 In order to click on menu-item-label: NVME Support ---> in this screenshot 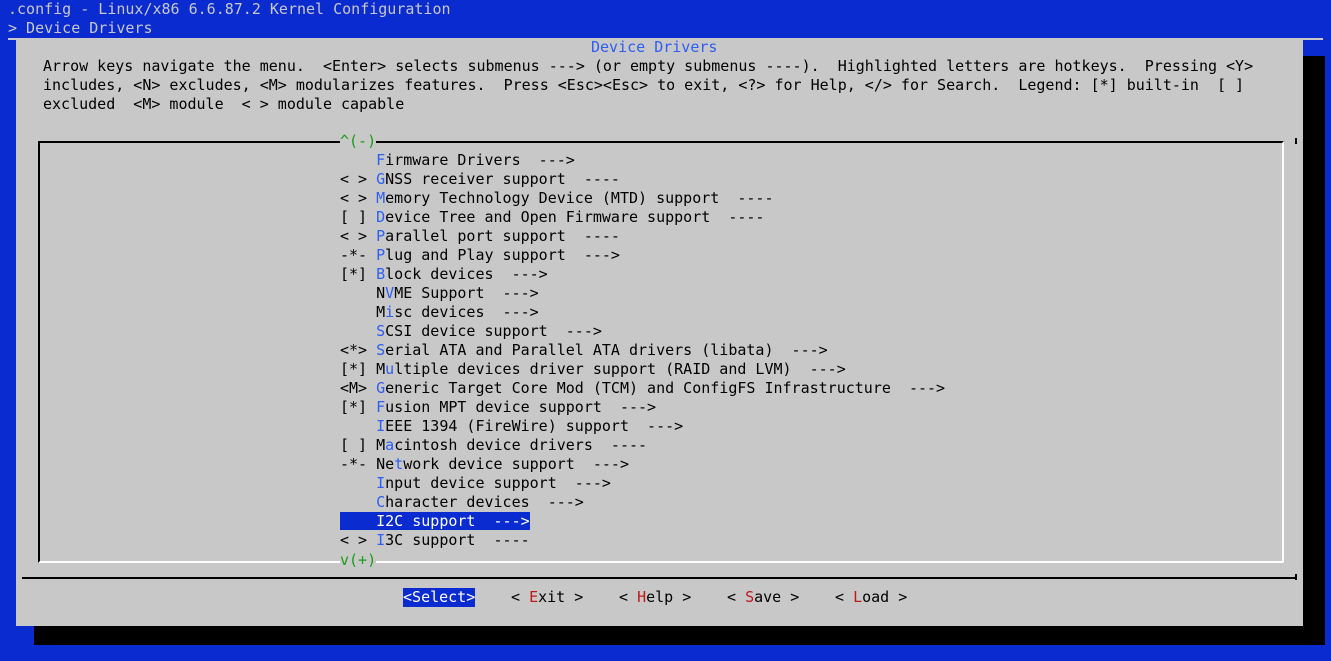, I will do `click(457, 293)`.